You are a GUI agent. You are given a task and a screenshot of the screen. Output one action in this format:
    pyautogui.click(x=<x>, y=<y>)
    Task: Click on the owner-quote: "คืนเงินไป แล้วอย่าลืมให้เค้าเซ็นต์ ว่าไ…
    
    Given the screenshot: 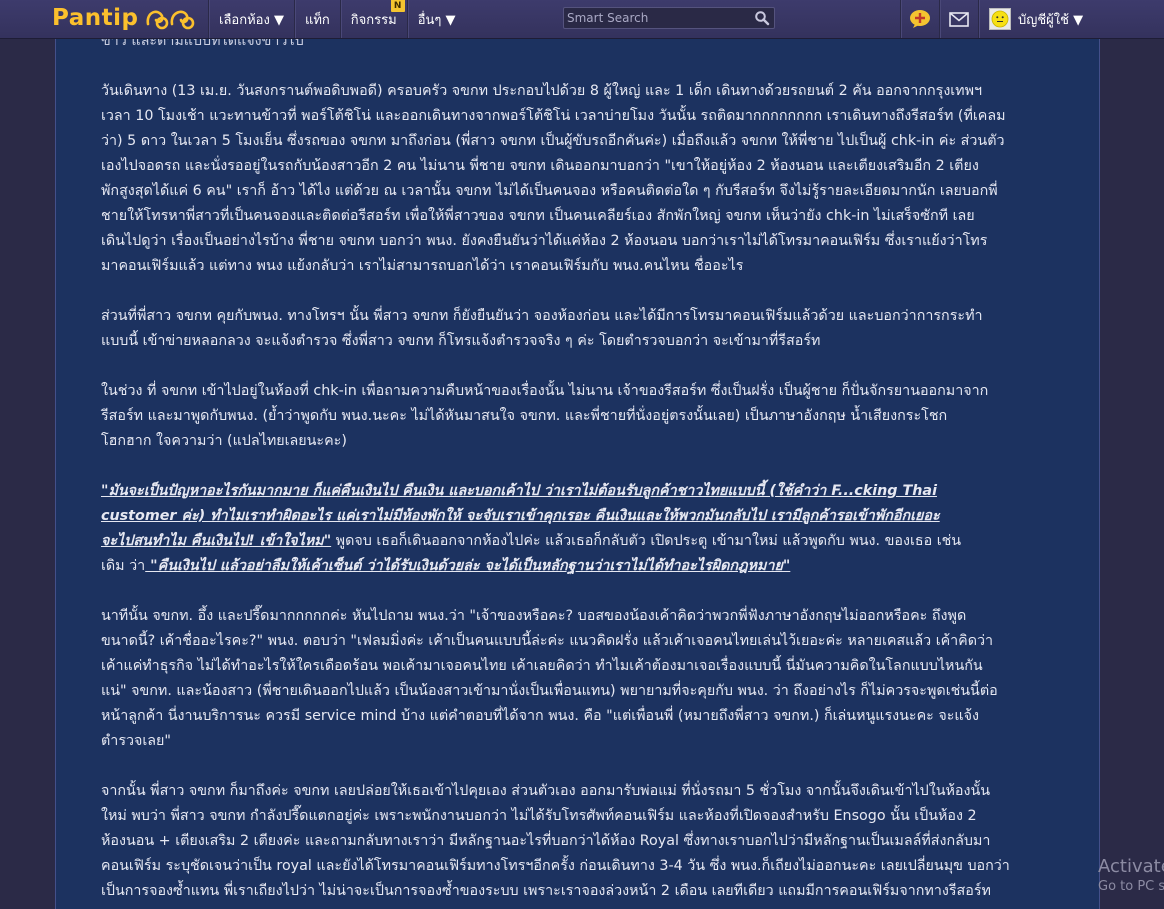 What is the action you would take?
    pyautogui.click(x=468, y=566)
    